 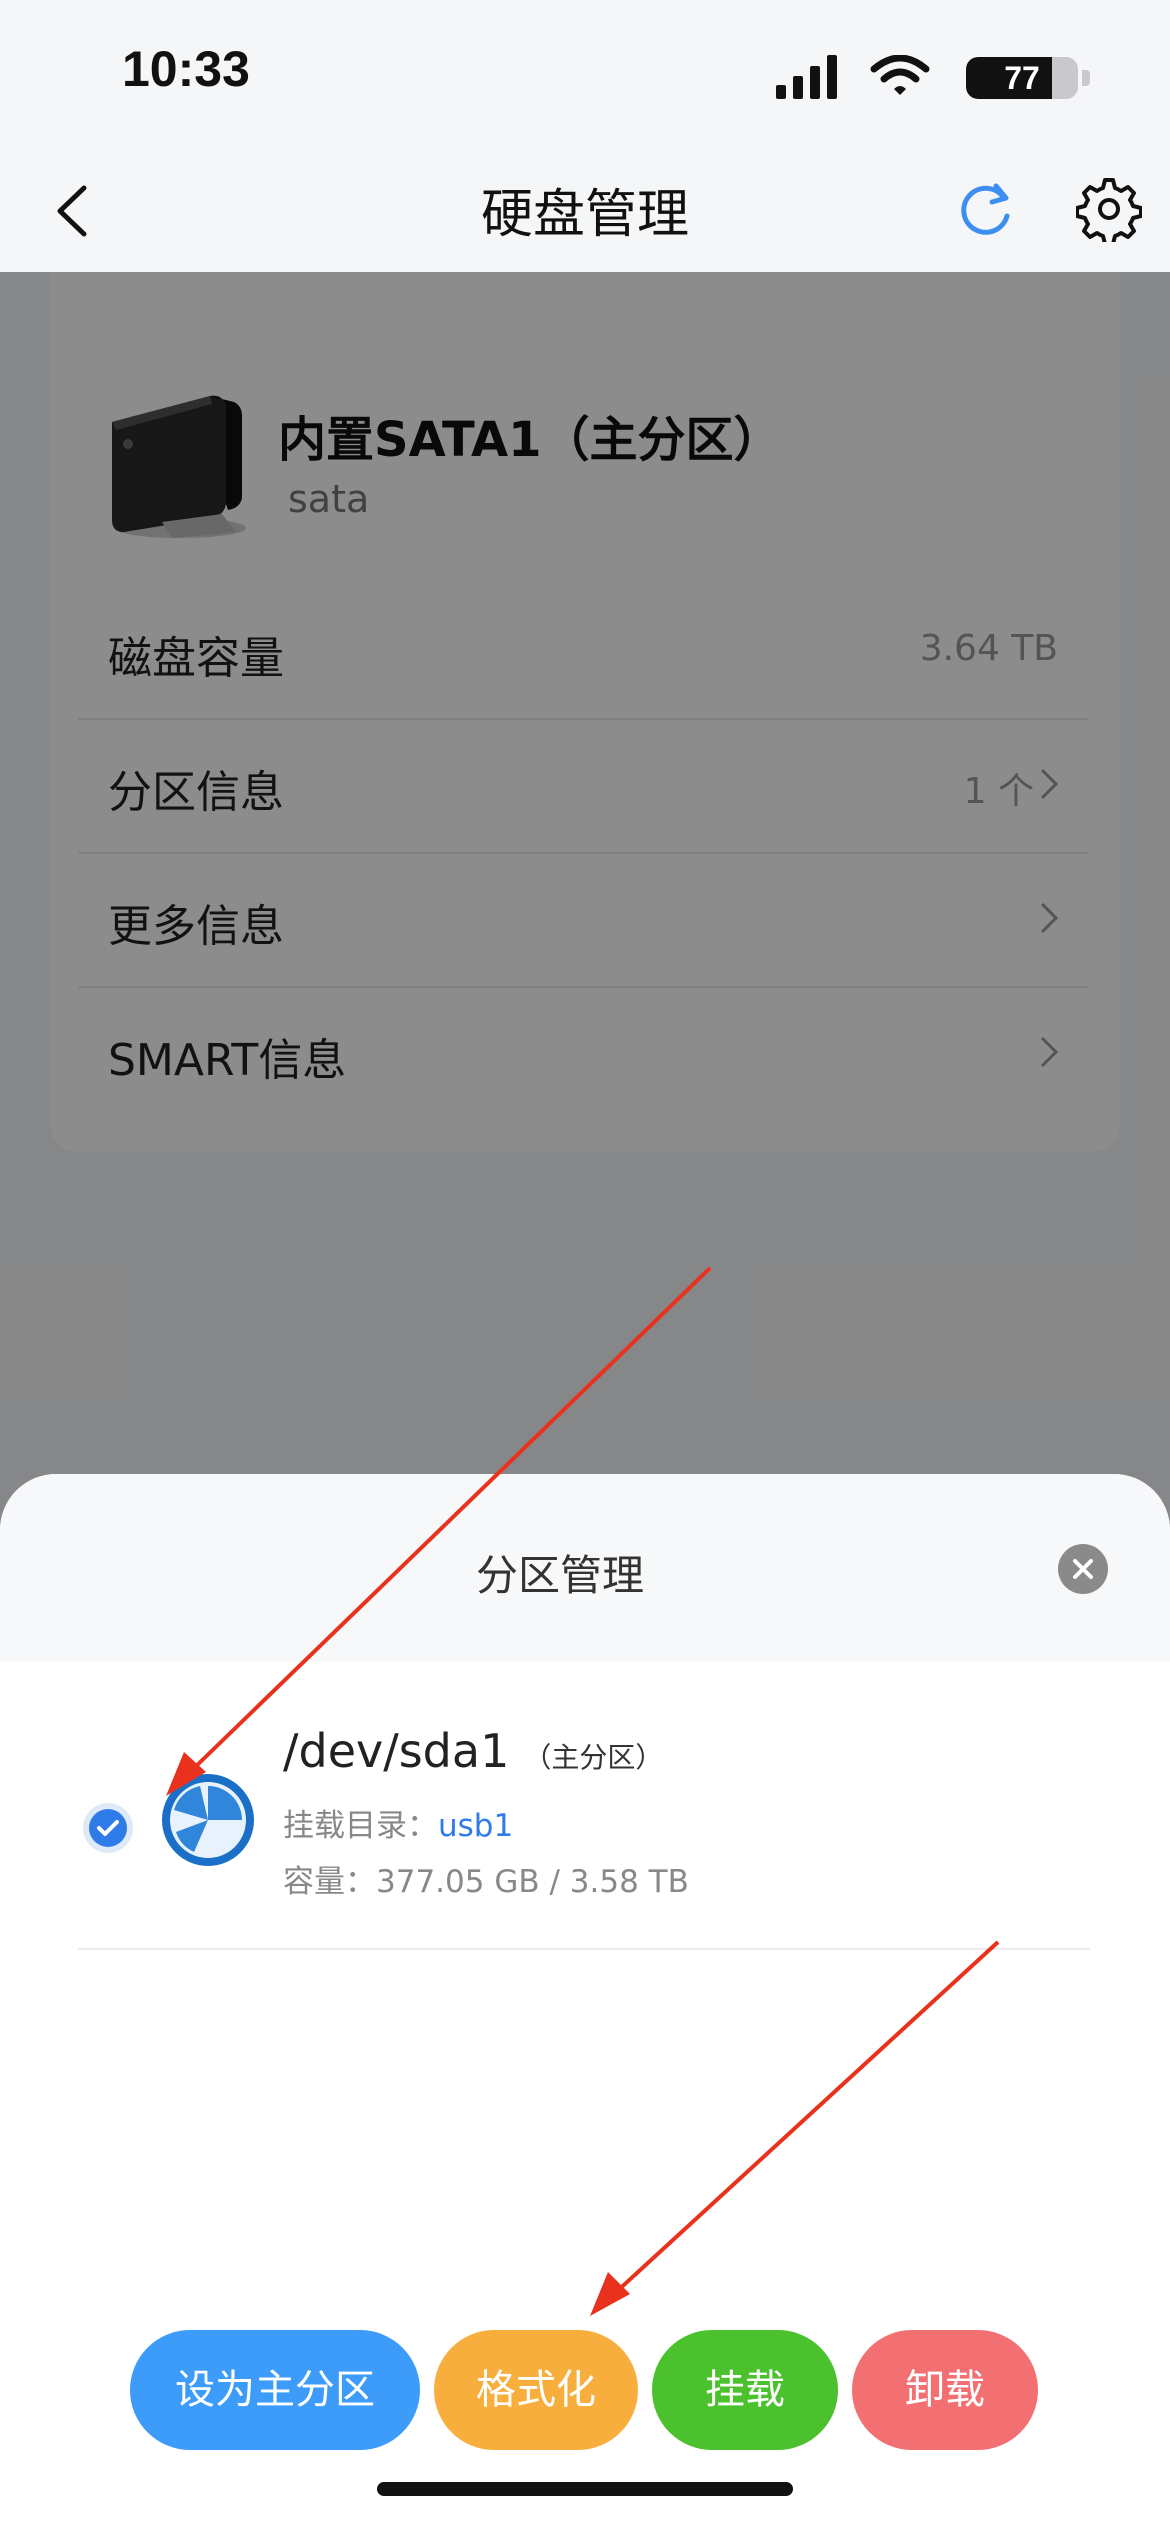 What do you see at coordinates (208, 1820) in the screenshot?
I see `pie-chart-icon` at bounding box center [208, 1820].